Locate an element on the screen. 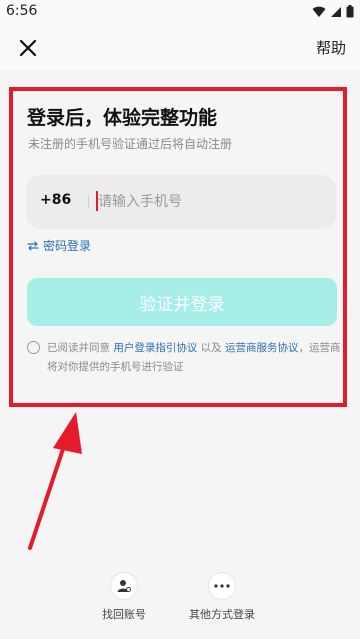 This screenshot has height=639, width=360. user-icon is located at coordinates (124, 586).